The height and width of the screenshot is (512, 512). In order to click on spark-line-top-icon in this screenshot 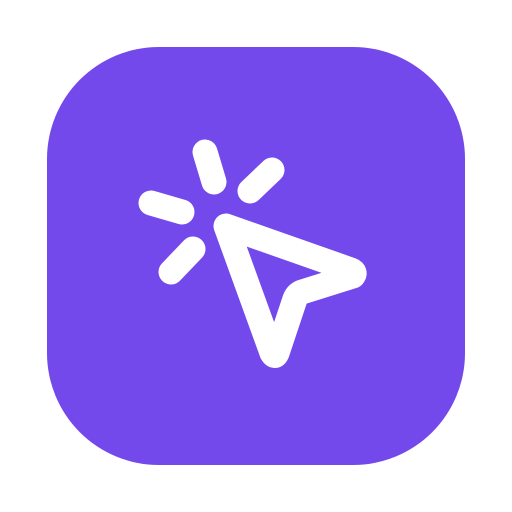, I will do `click(209, 167)`.